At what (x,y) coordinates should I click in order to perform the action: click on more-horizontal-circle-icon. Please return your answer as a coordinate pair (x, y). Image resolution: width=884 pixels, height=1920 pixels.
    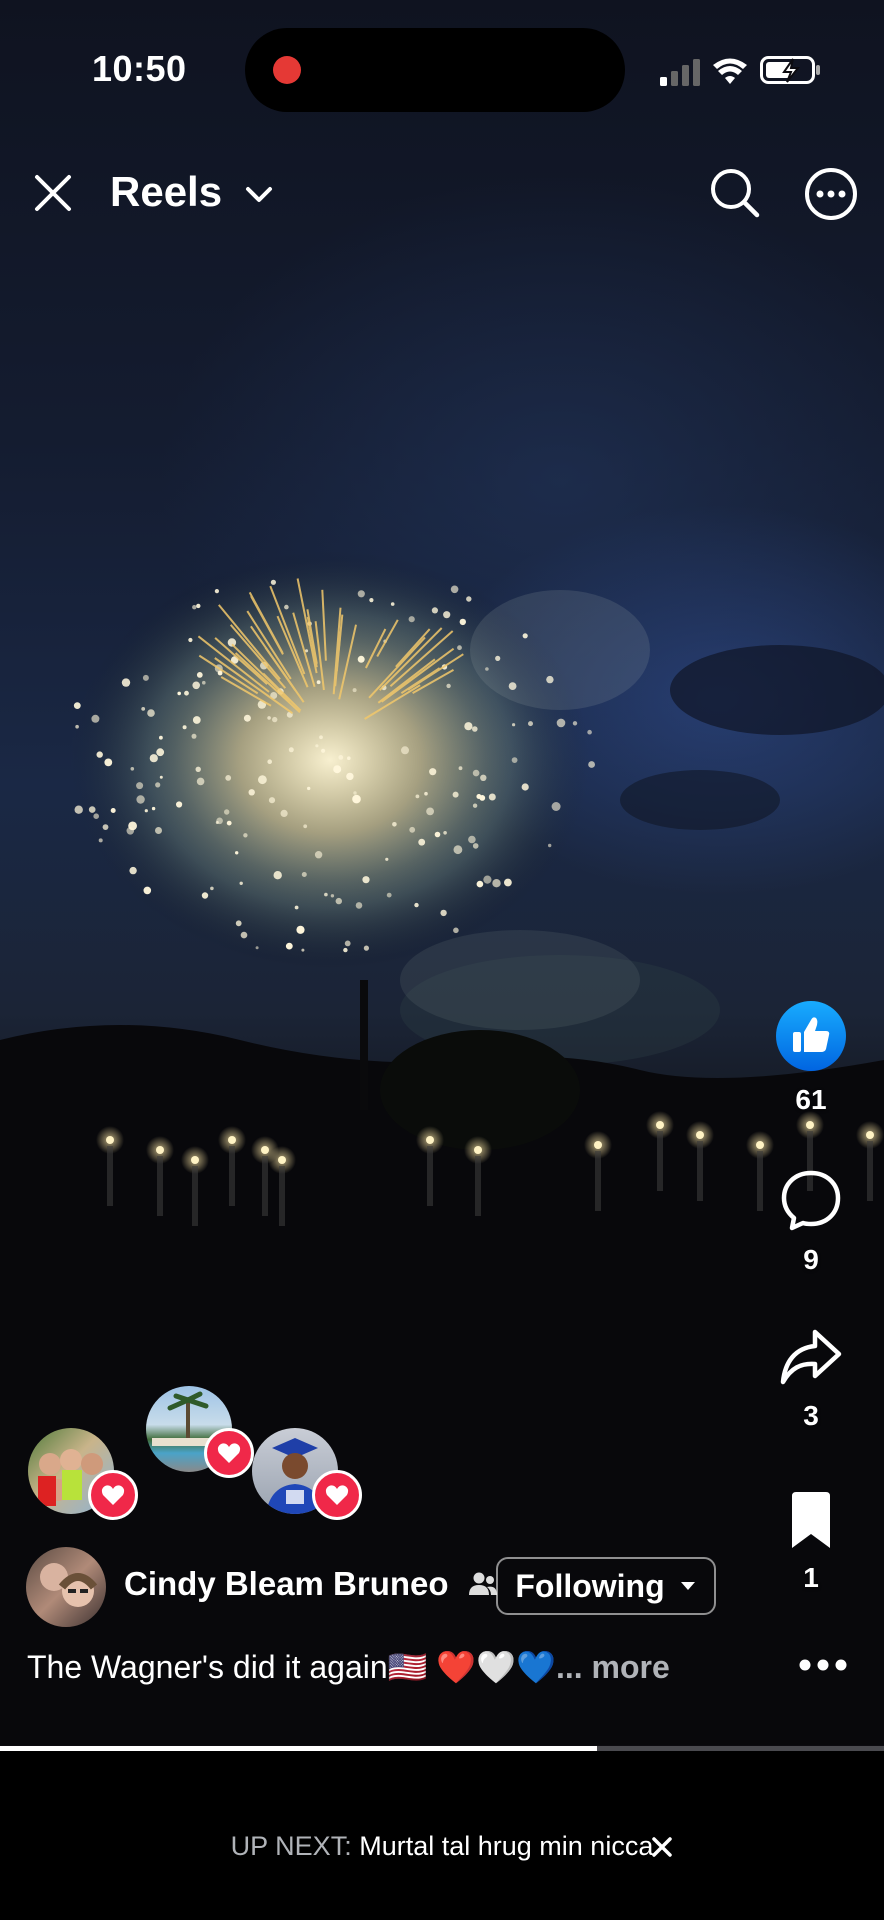
    Looking at the image, I should click on (831, 194).